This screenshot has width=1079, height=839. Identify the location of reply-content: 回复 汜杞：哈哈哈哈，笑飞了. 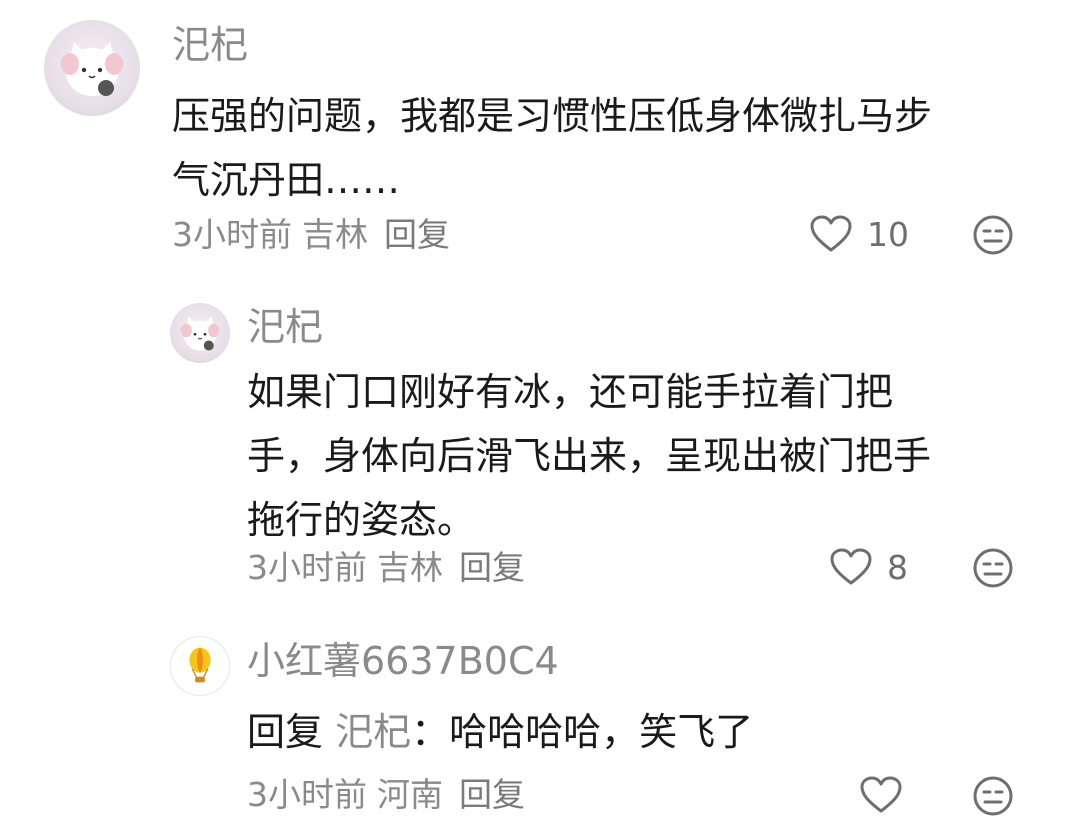
(500, 732).